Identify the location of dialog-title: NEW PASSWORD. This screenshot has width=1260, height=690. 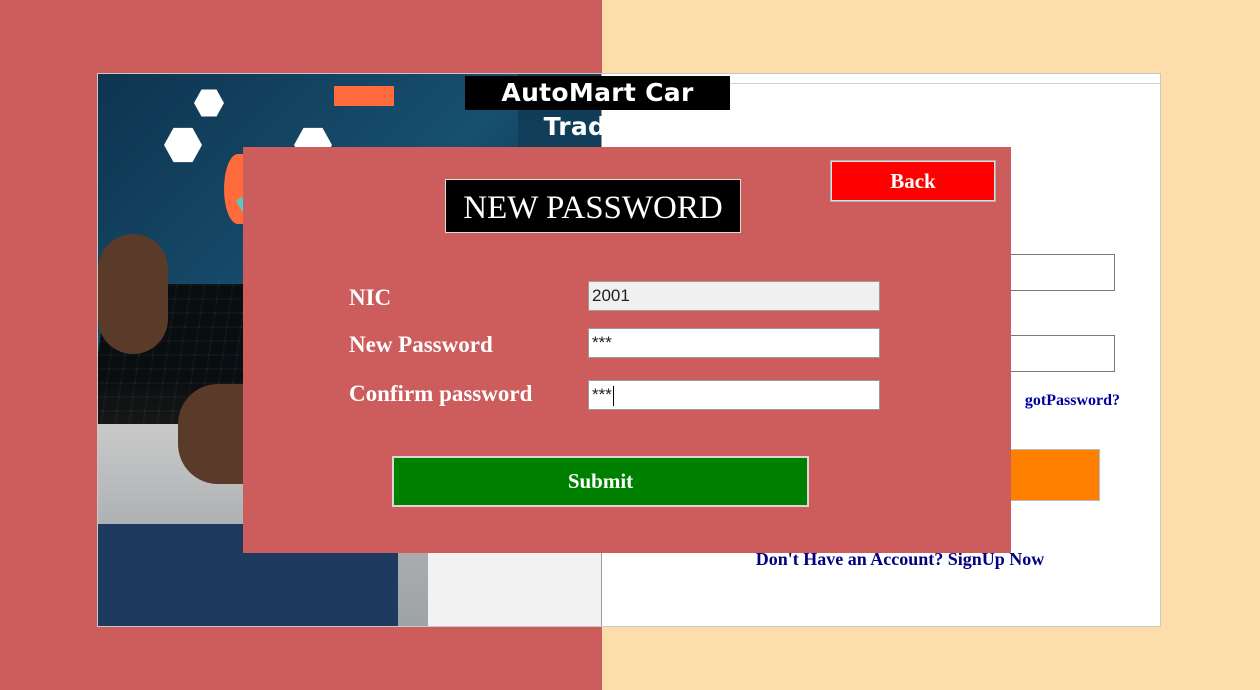
(593, 206).